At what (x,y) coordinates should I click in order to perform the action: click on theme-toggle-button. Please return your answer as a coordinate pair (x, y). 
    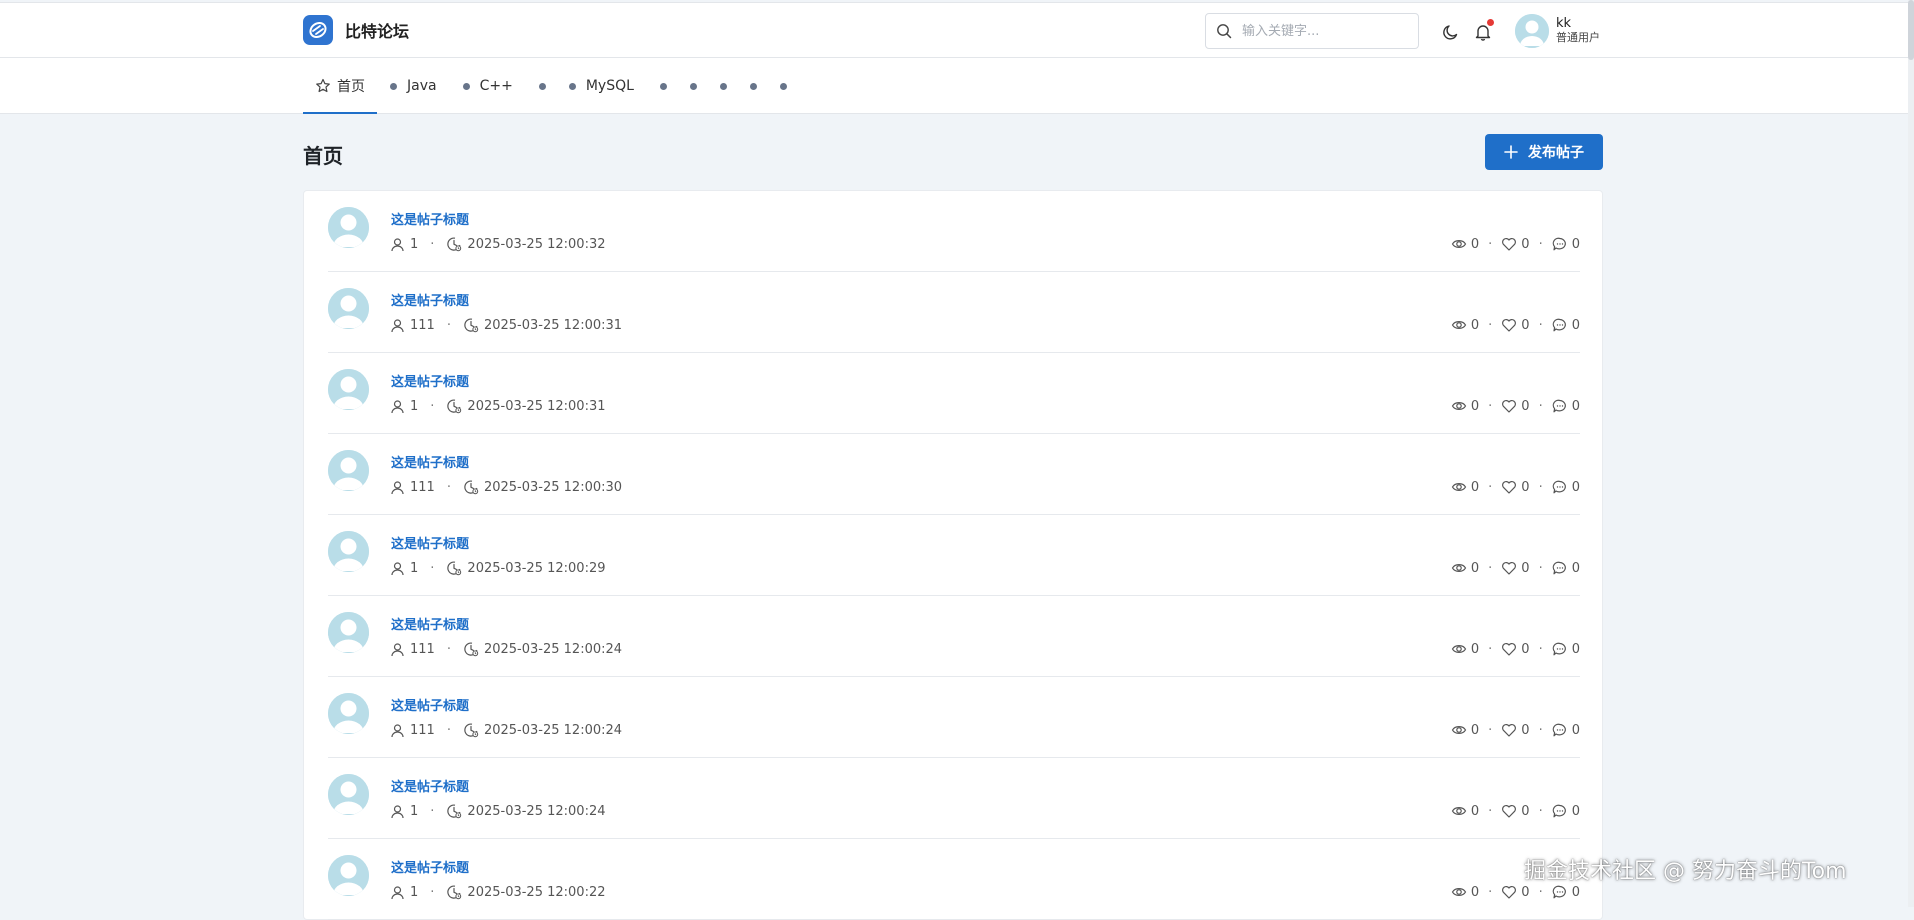
    Looking at the image, I should click on (1451, 32).